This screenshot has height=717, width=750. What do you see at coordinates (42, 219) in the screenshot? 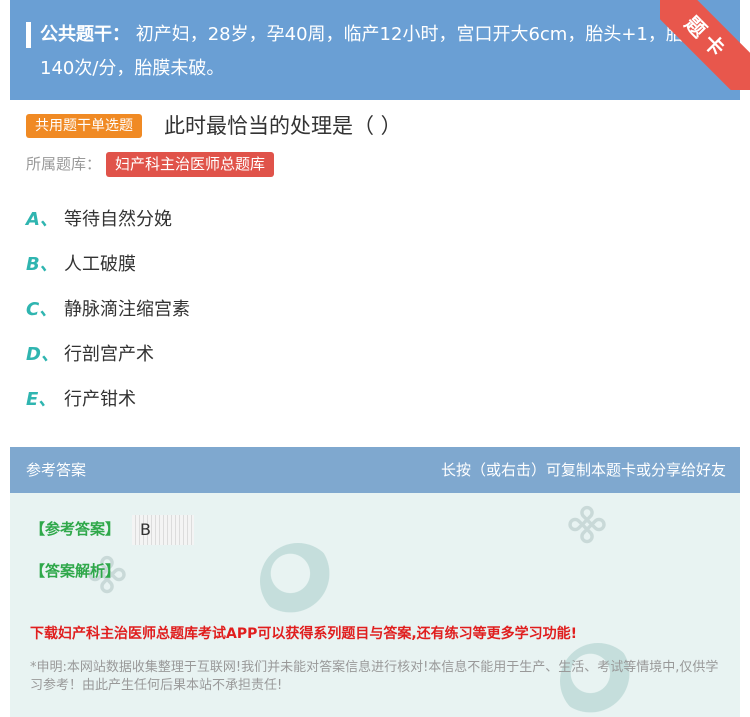
I see `option-letter: A、` at bounding box center [42, 219].